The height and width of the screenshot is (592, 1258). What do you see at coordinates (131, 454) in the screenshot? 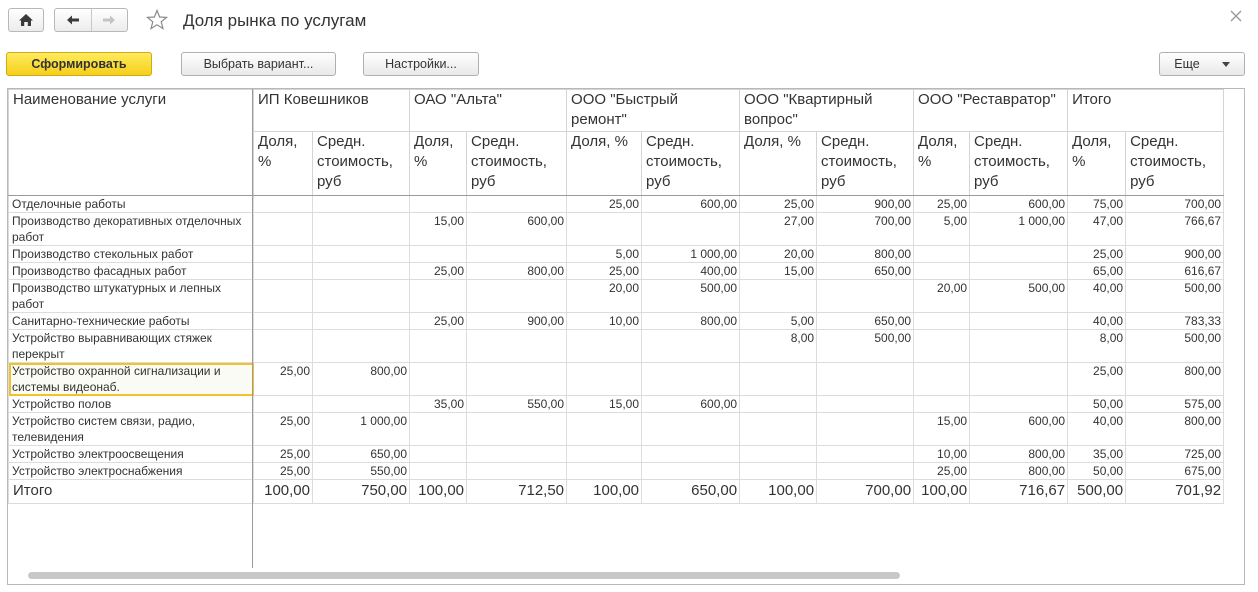
I see `service-name-cell: Устройство электроосвещения` at bounding box center [131, 454].